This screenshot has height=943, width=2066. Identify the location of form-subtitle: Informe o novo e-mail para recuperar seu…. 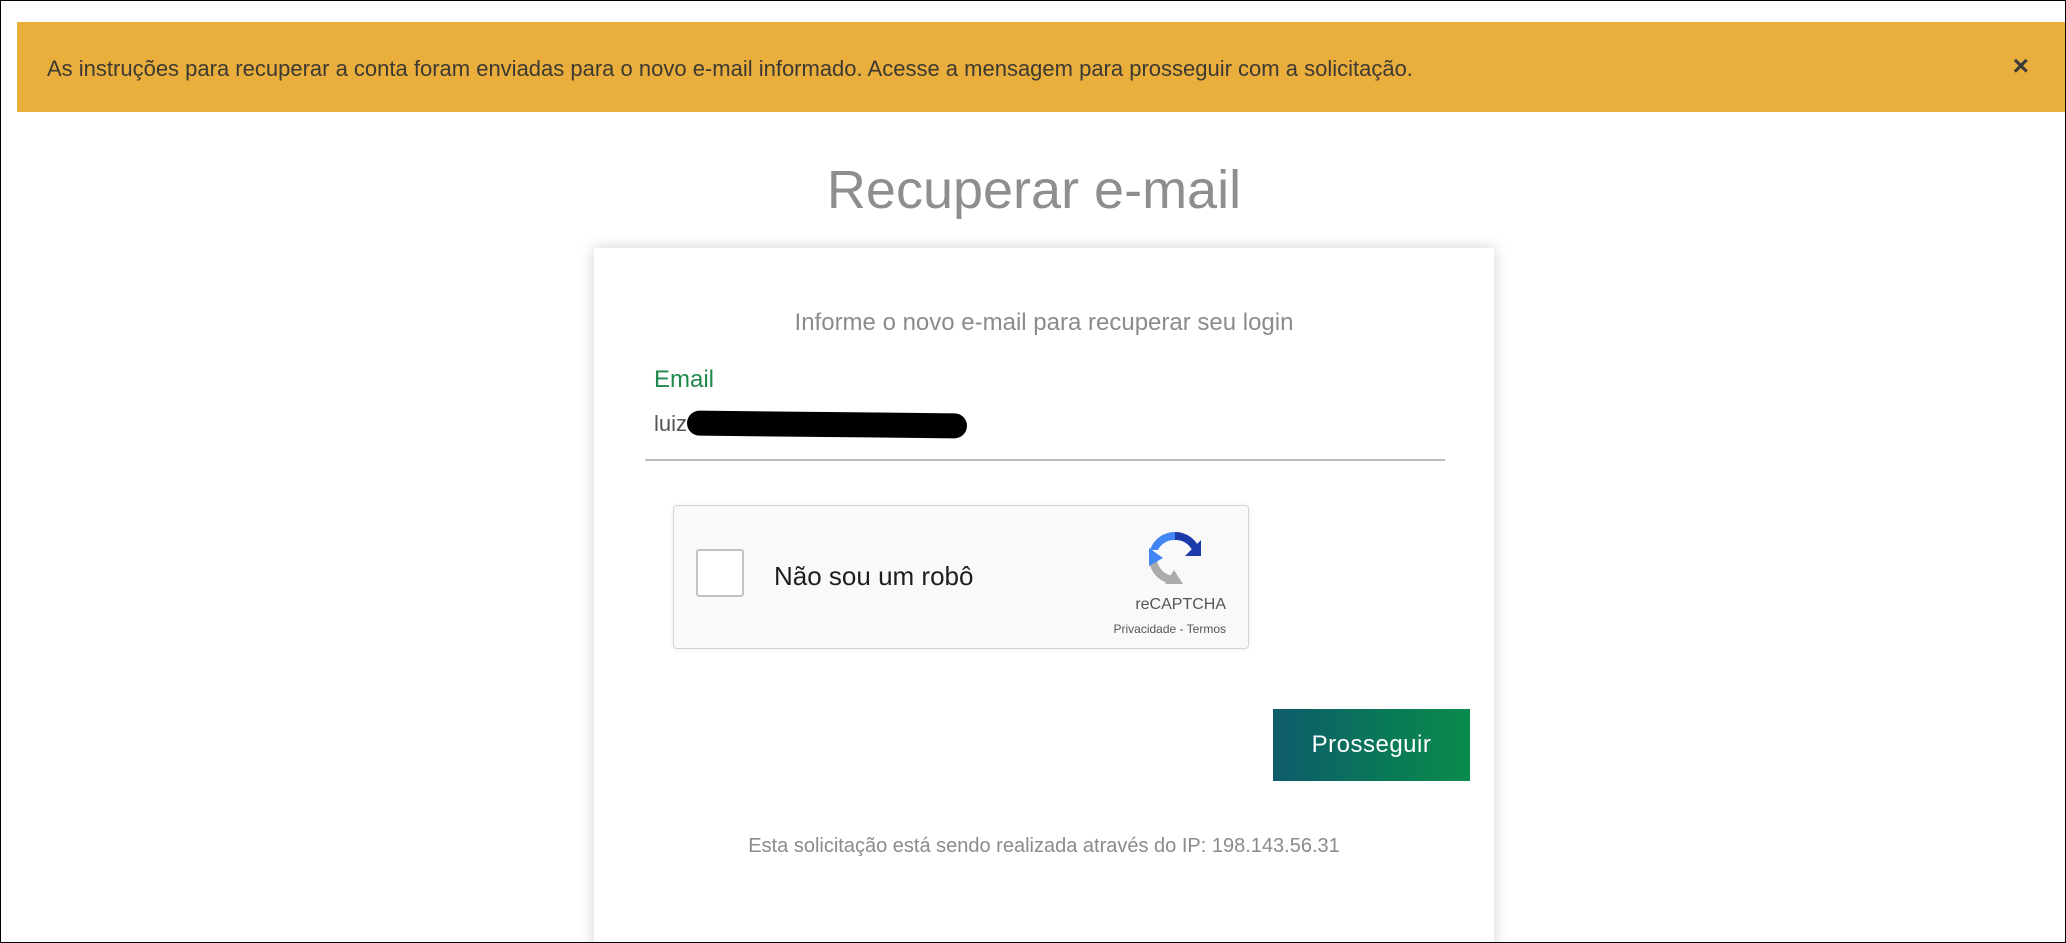
(1044, 322).